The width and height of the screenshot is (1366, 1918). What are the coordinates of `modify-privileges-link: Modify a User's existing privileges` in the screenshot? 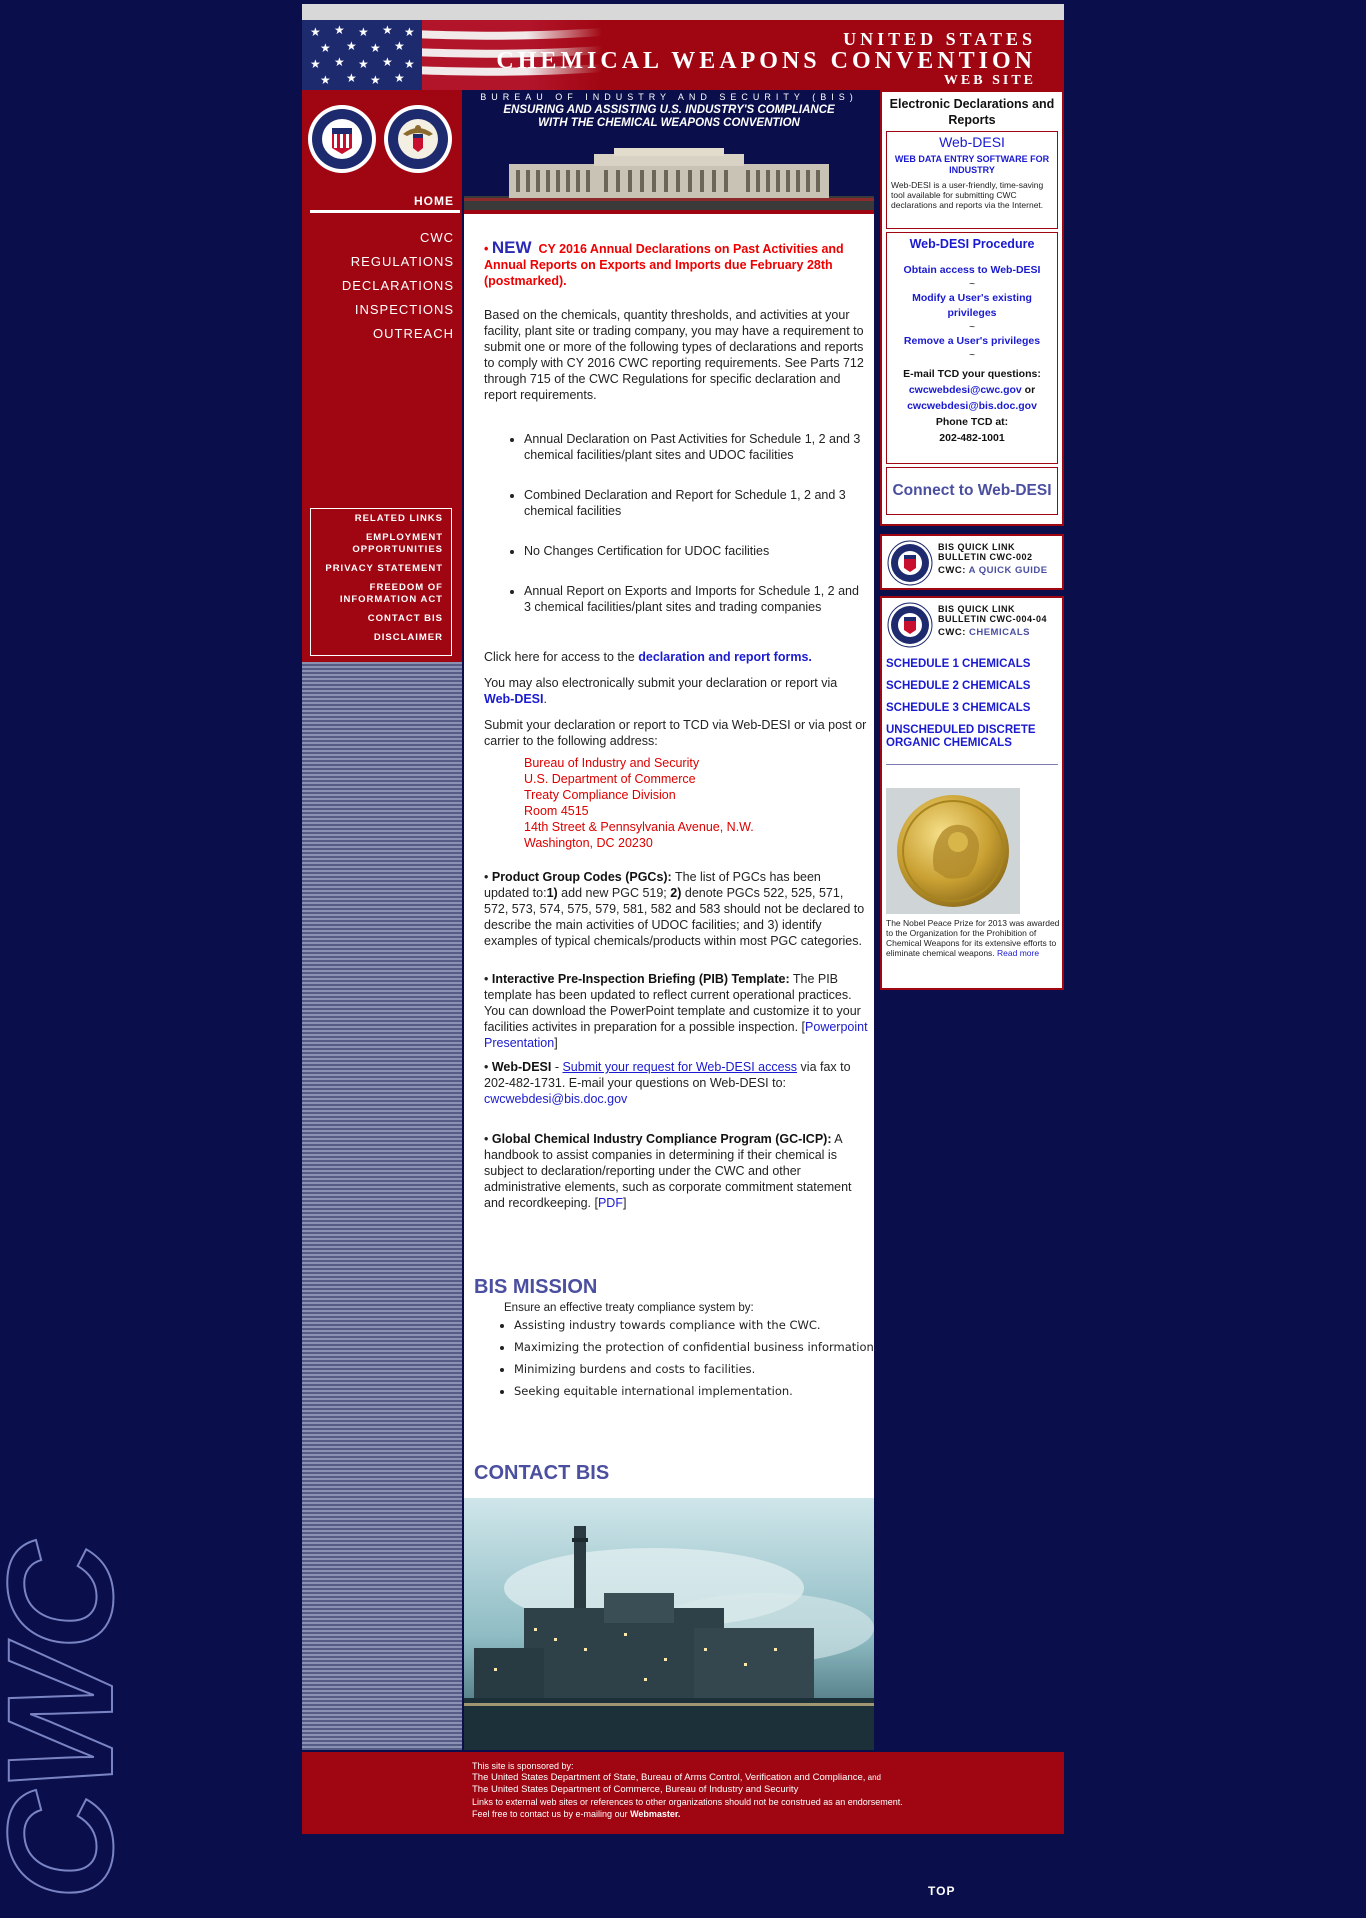 It's located at (972, 306).